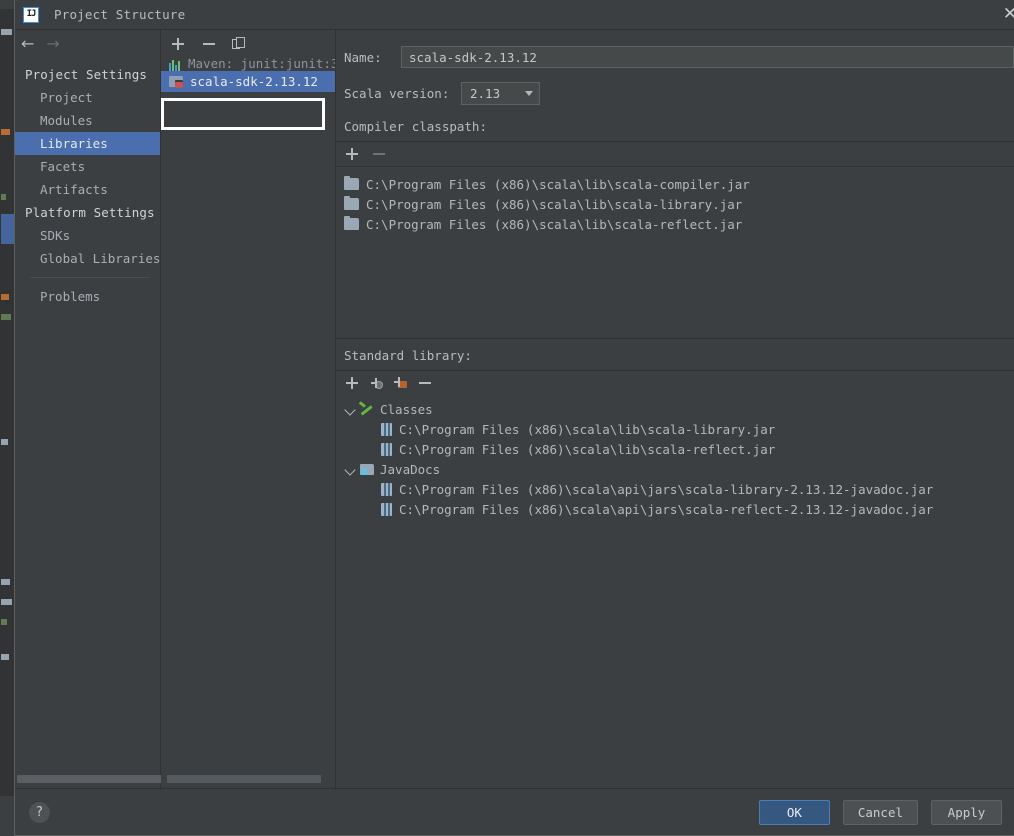 The image size is (1014, 836). I want to click on sidebar-group-platform-settings: Platform Settings, so click(90, 212).